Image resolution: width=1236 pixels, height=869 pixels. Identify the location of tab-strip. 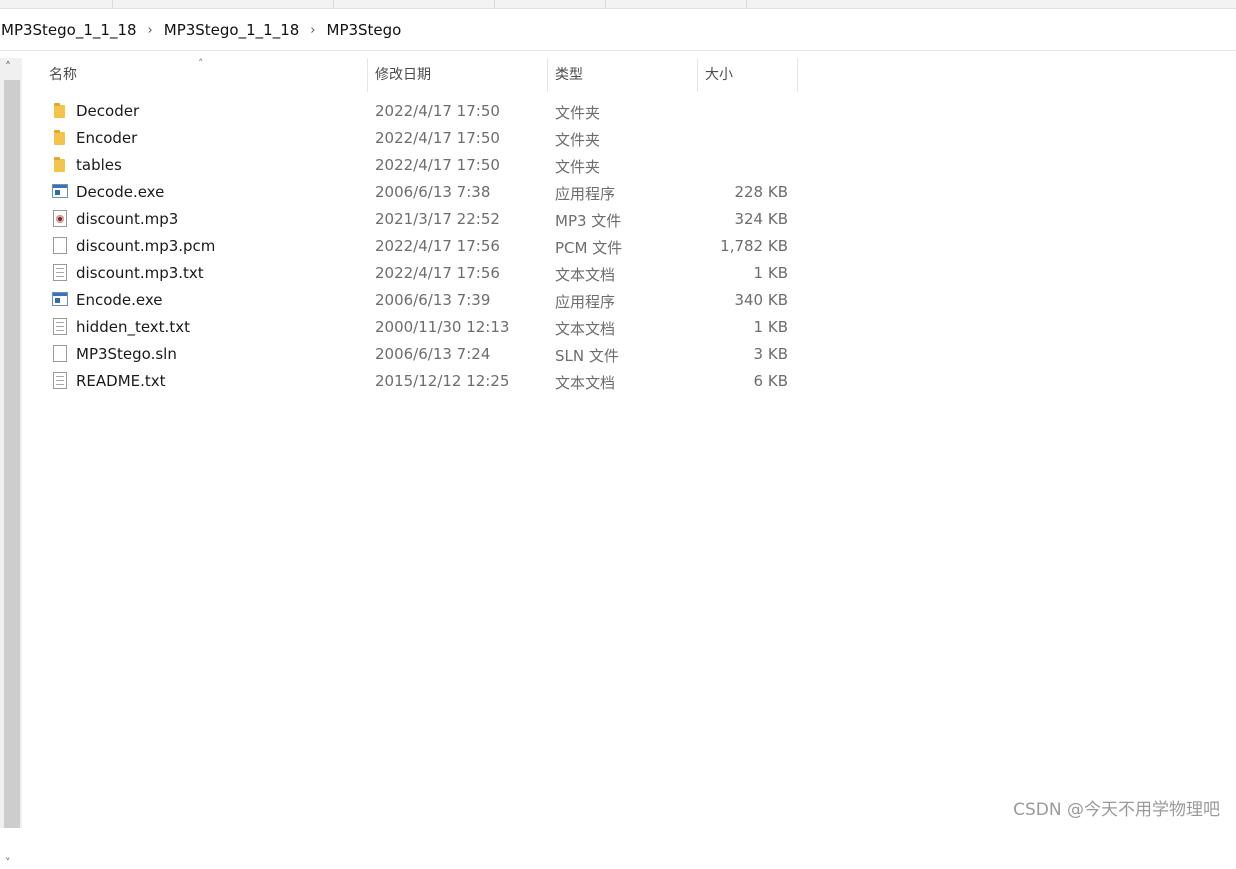
(618, 4).